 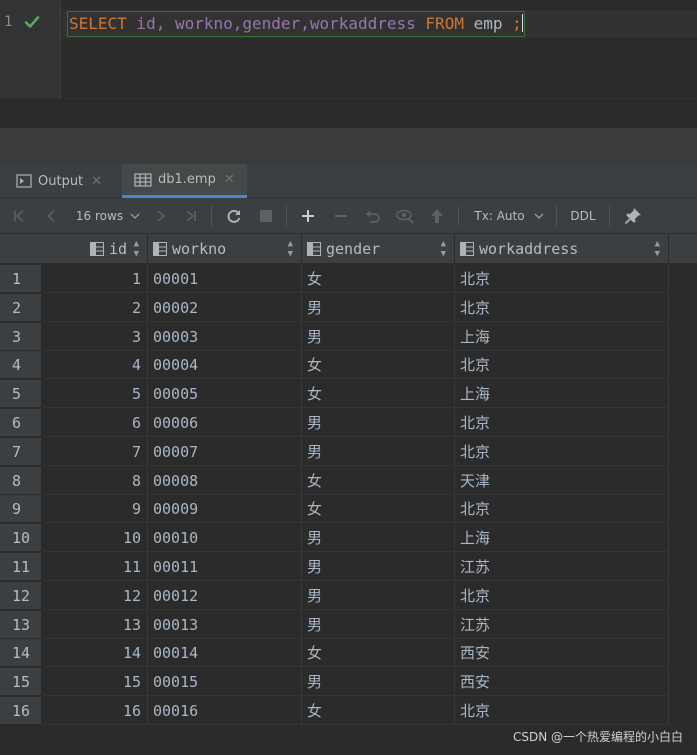 I want to click on table-row: 4 4 00004 女北京, so click(x=348, y=365).